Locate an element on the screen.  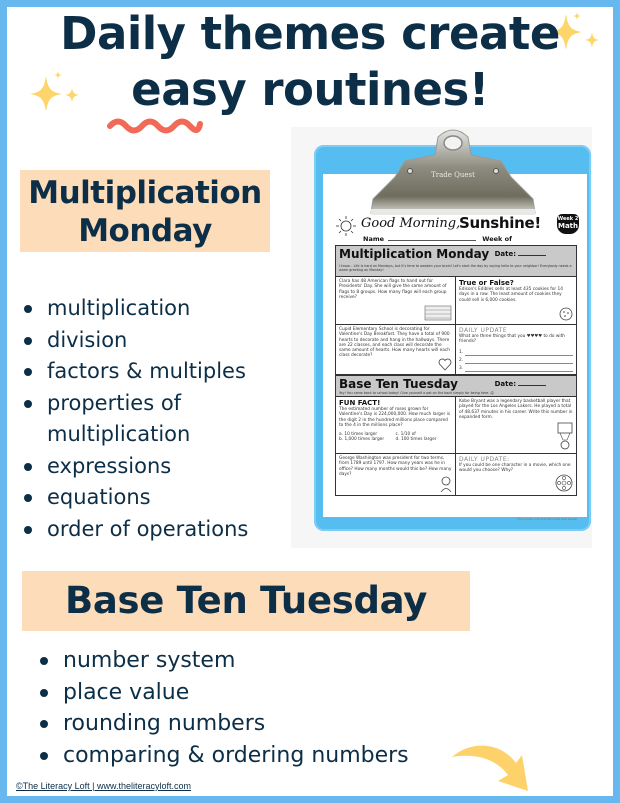
film-reel-icon is located at coordinates (564, 483).